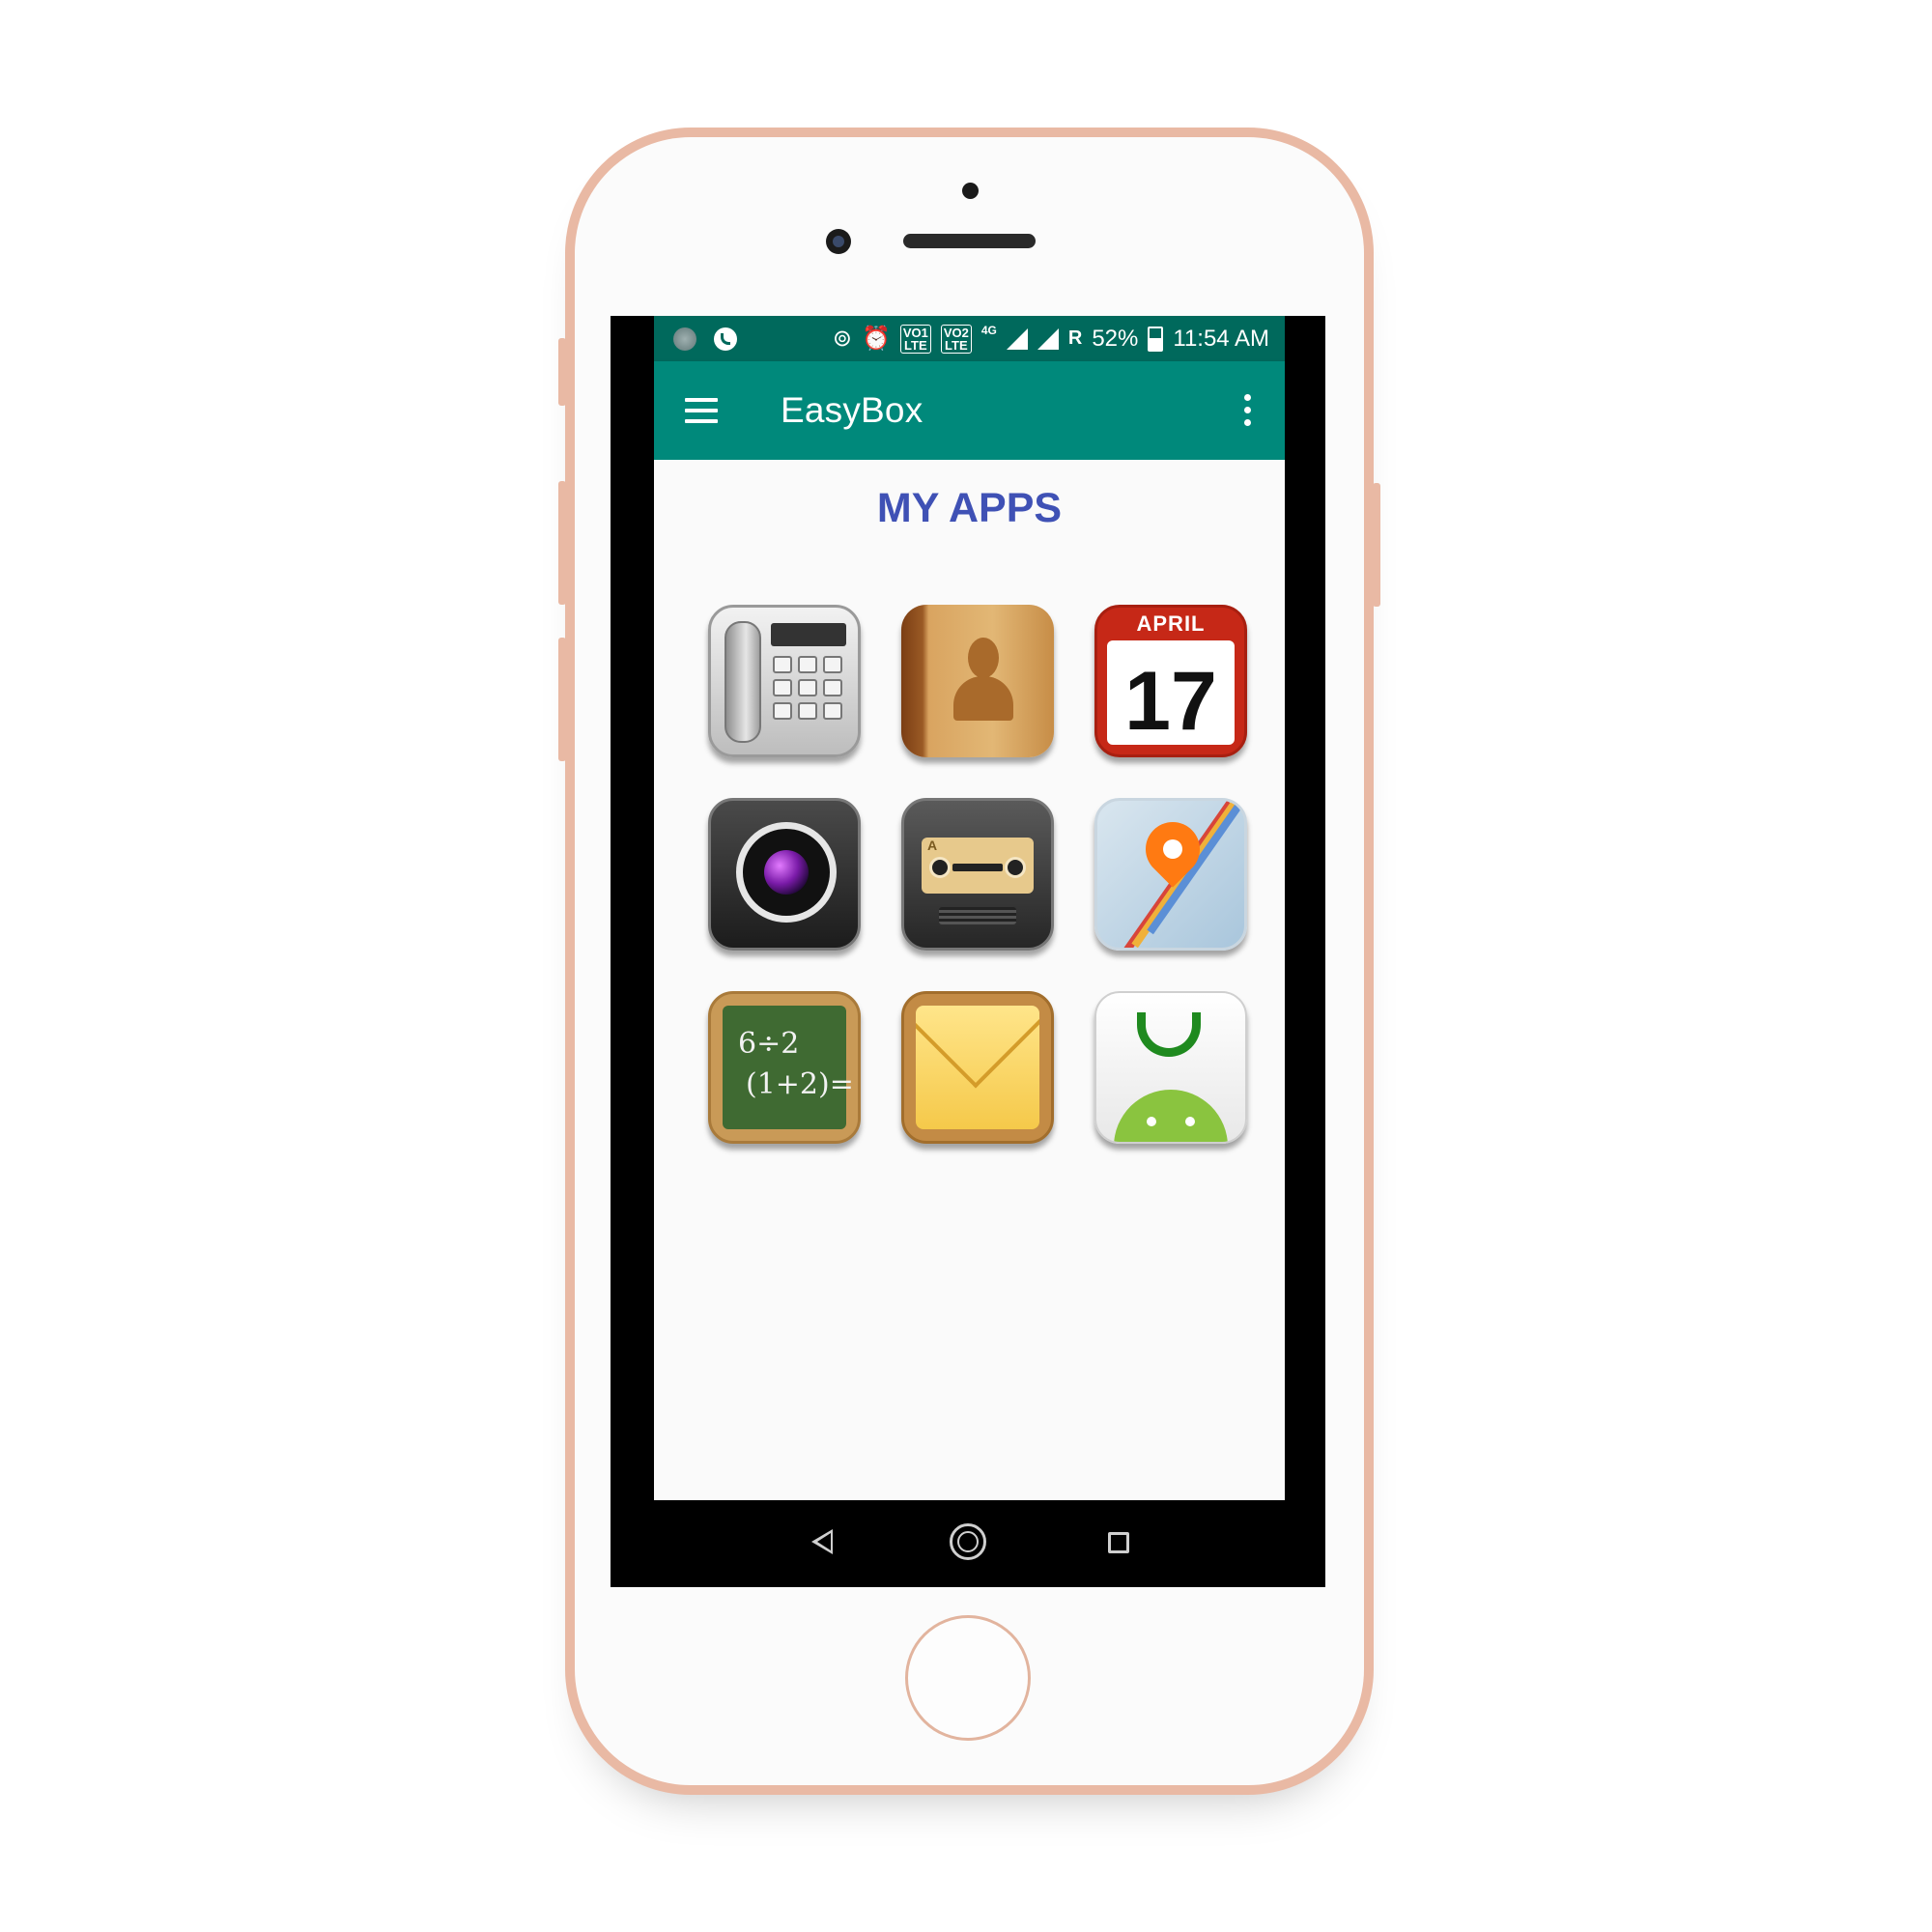 Image resolution: width=1932 pixels, height=1932 pixels. Describe the element at coordinates (1017, 338) in the screenshot. I see `signal-icon` at that location.